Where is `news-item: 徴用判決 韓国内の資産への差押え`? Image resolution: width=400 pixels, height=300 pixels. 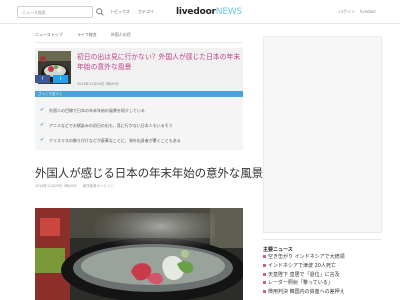 news-item: 徴用判決 韓国内の資産への差押え is located at coordinates (328, 292).